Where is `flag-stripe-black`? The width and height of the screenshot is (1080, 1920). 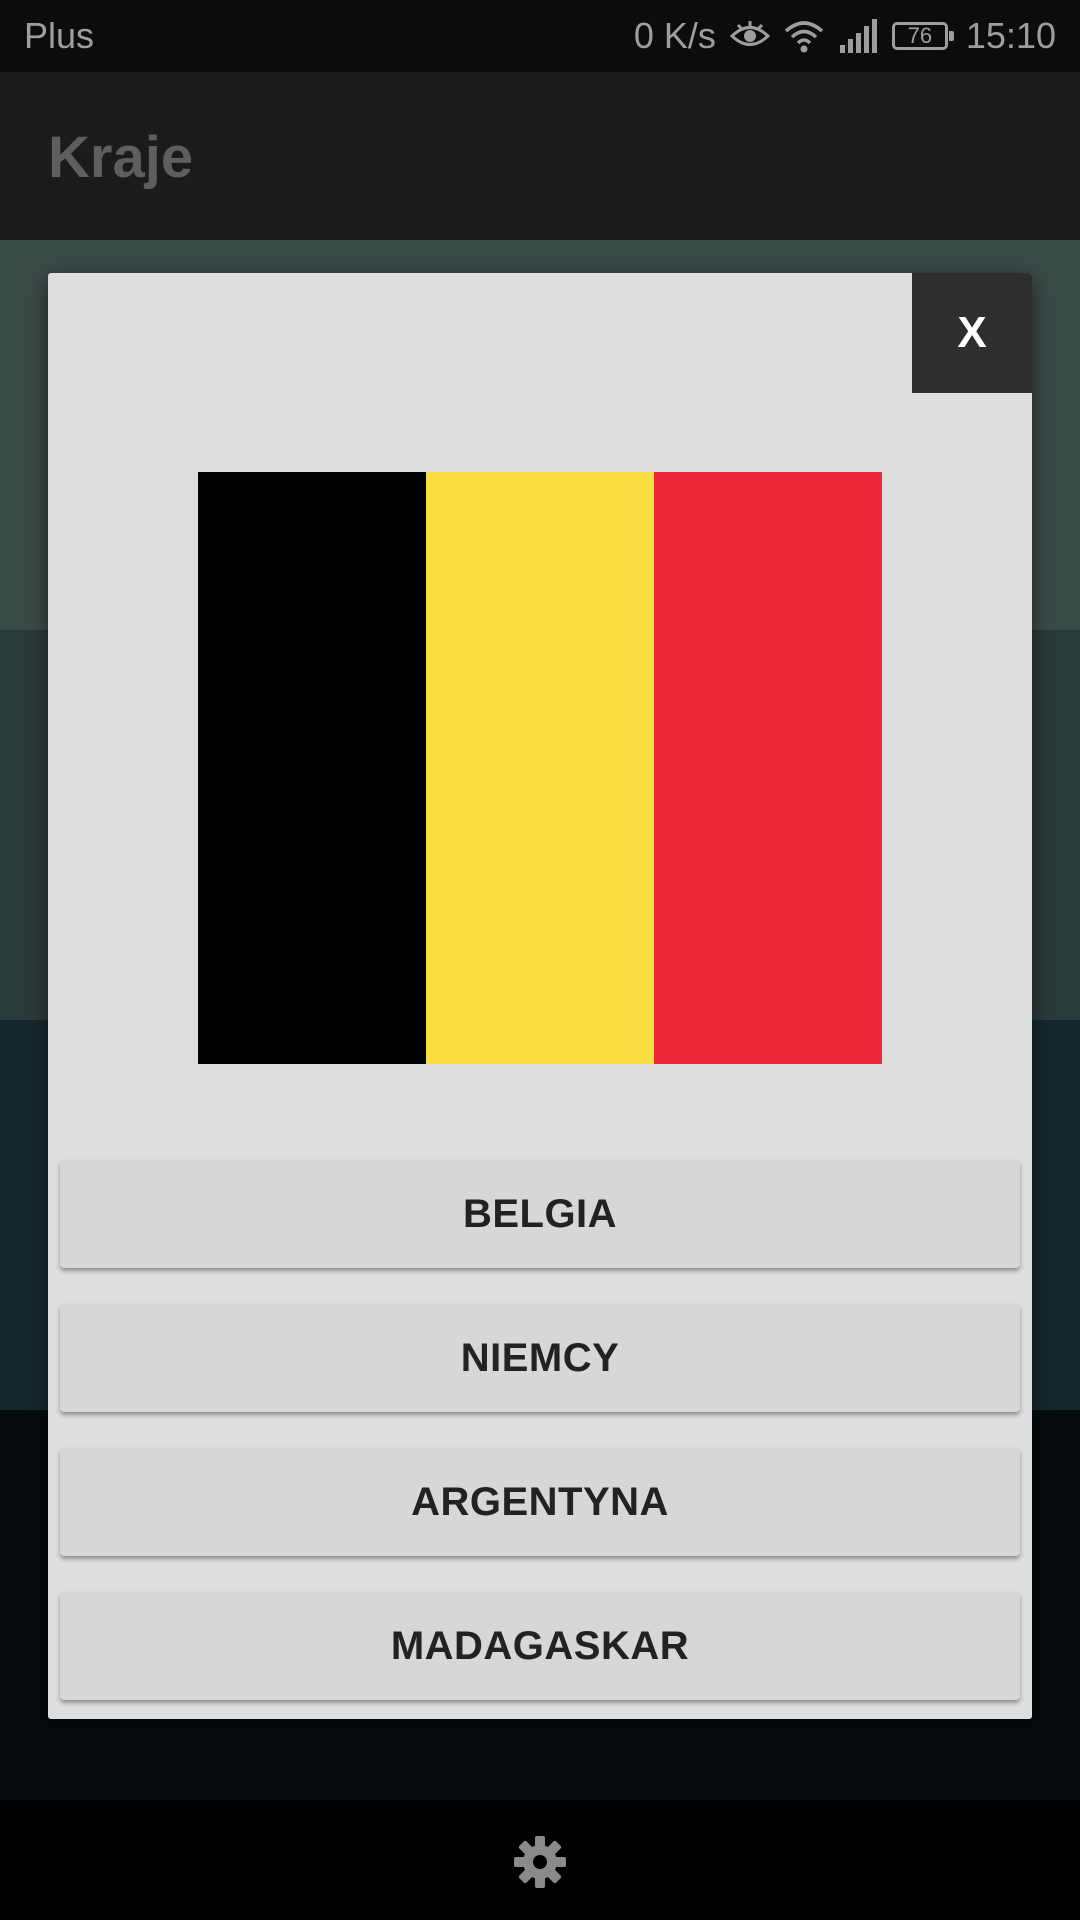 flag-stripe-black is located at coordinates (312, 768).